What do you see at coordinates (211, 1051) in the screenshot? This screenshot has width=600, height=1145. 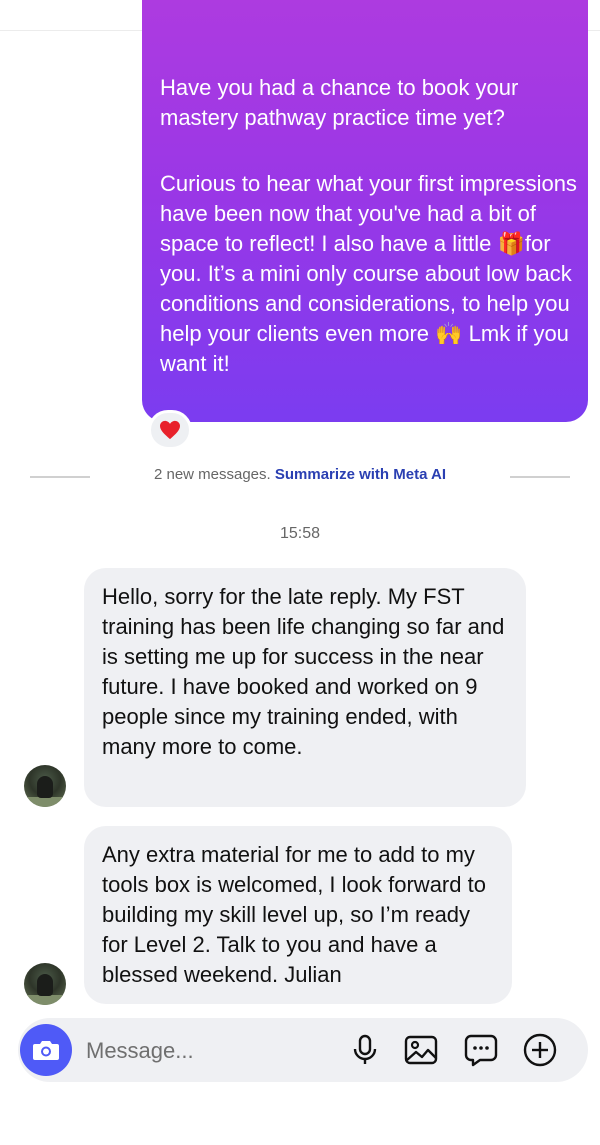 I see `message-input` at bounding box center [211, 1051].